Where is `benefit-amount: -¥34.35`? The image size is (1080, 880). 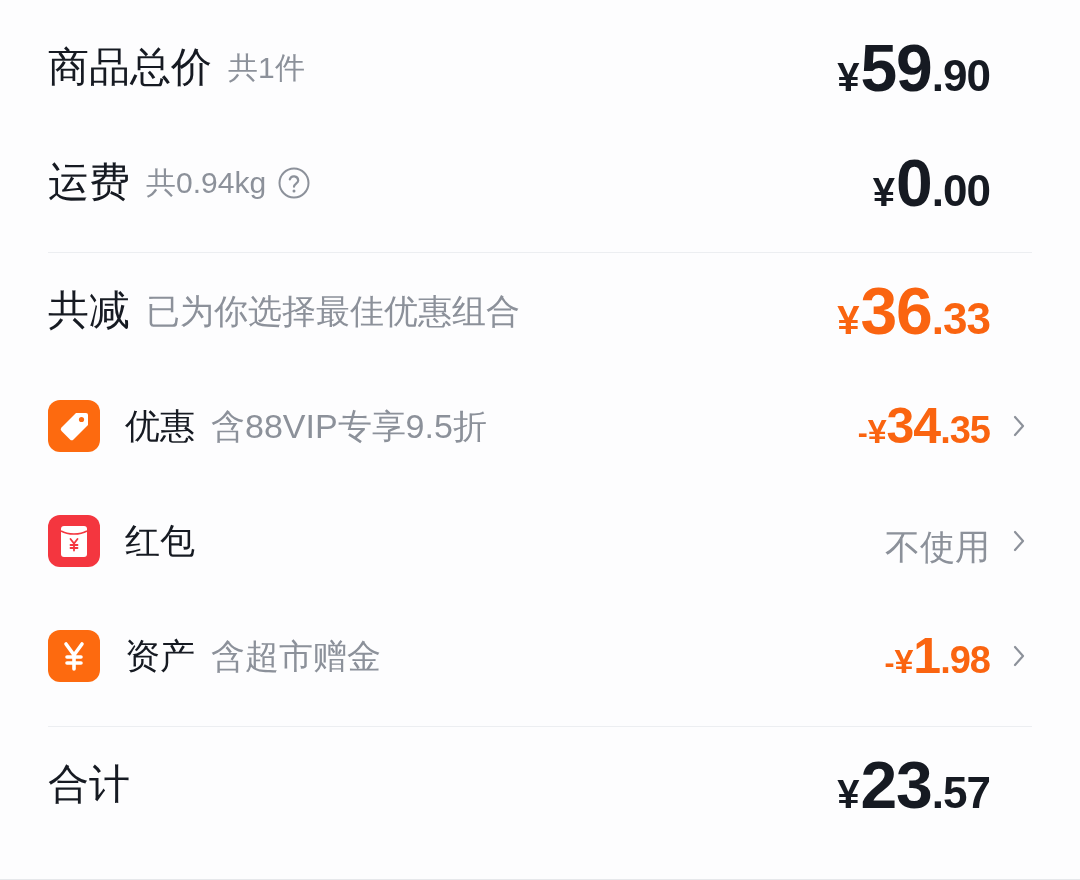 benefit-amount: -¥34.35 is located at coordinates (923, 425).